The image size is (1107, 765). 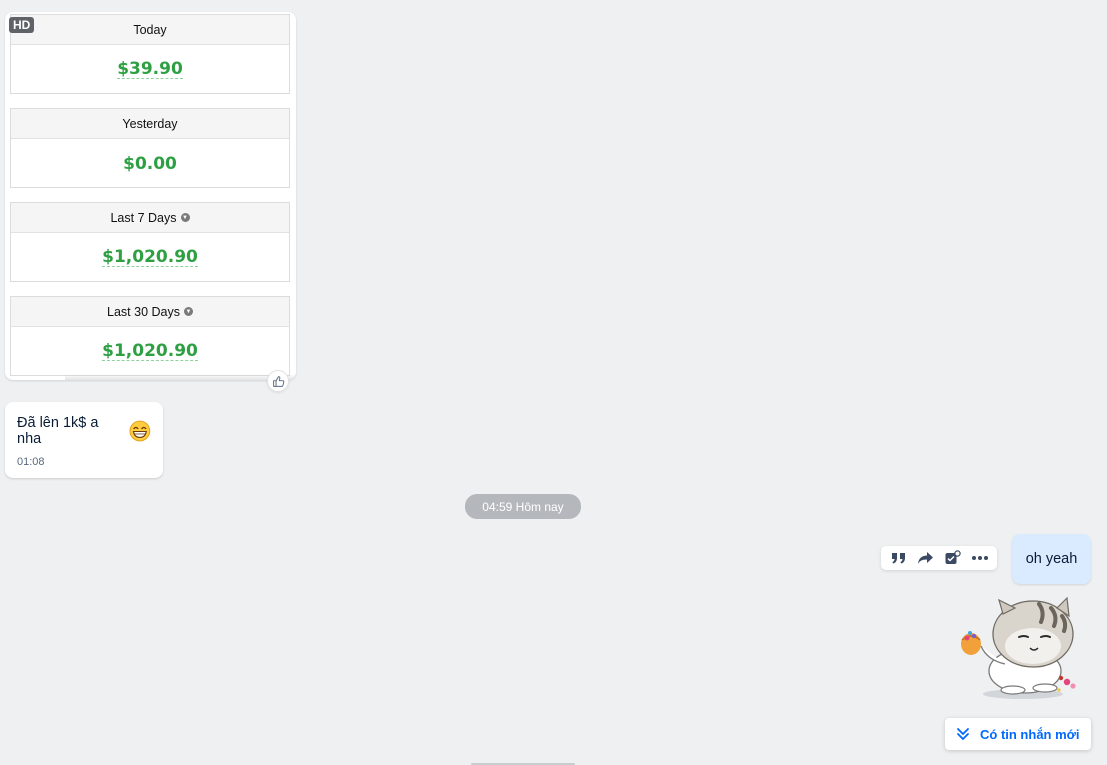 What do you see at coordinates (58, 431) in the screenshot?
I see `message-text: Đã lên 1k$ a nha` at bounding box center [58, 431].